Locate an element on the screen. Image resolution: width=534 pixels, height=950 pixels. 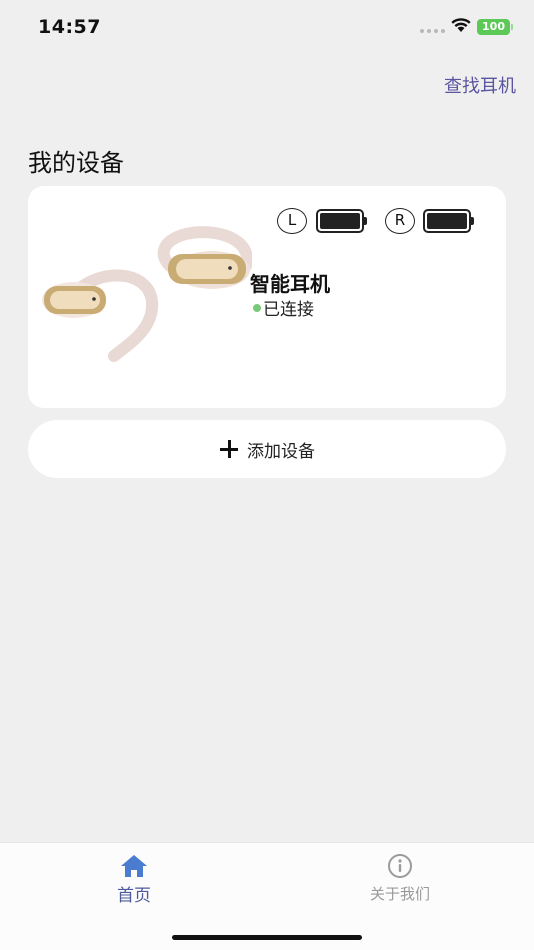
tab-home-label: 首页 is located at coordinates (134, 896).